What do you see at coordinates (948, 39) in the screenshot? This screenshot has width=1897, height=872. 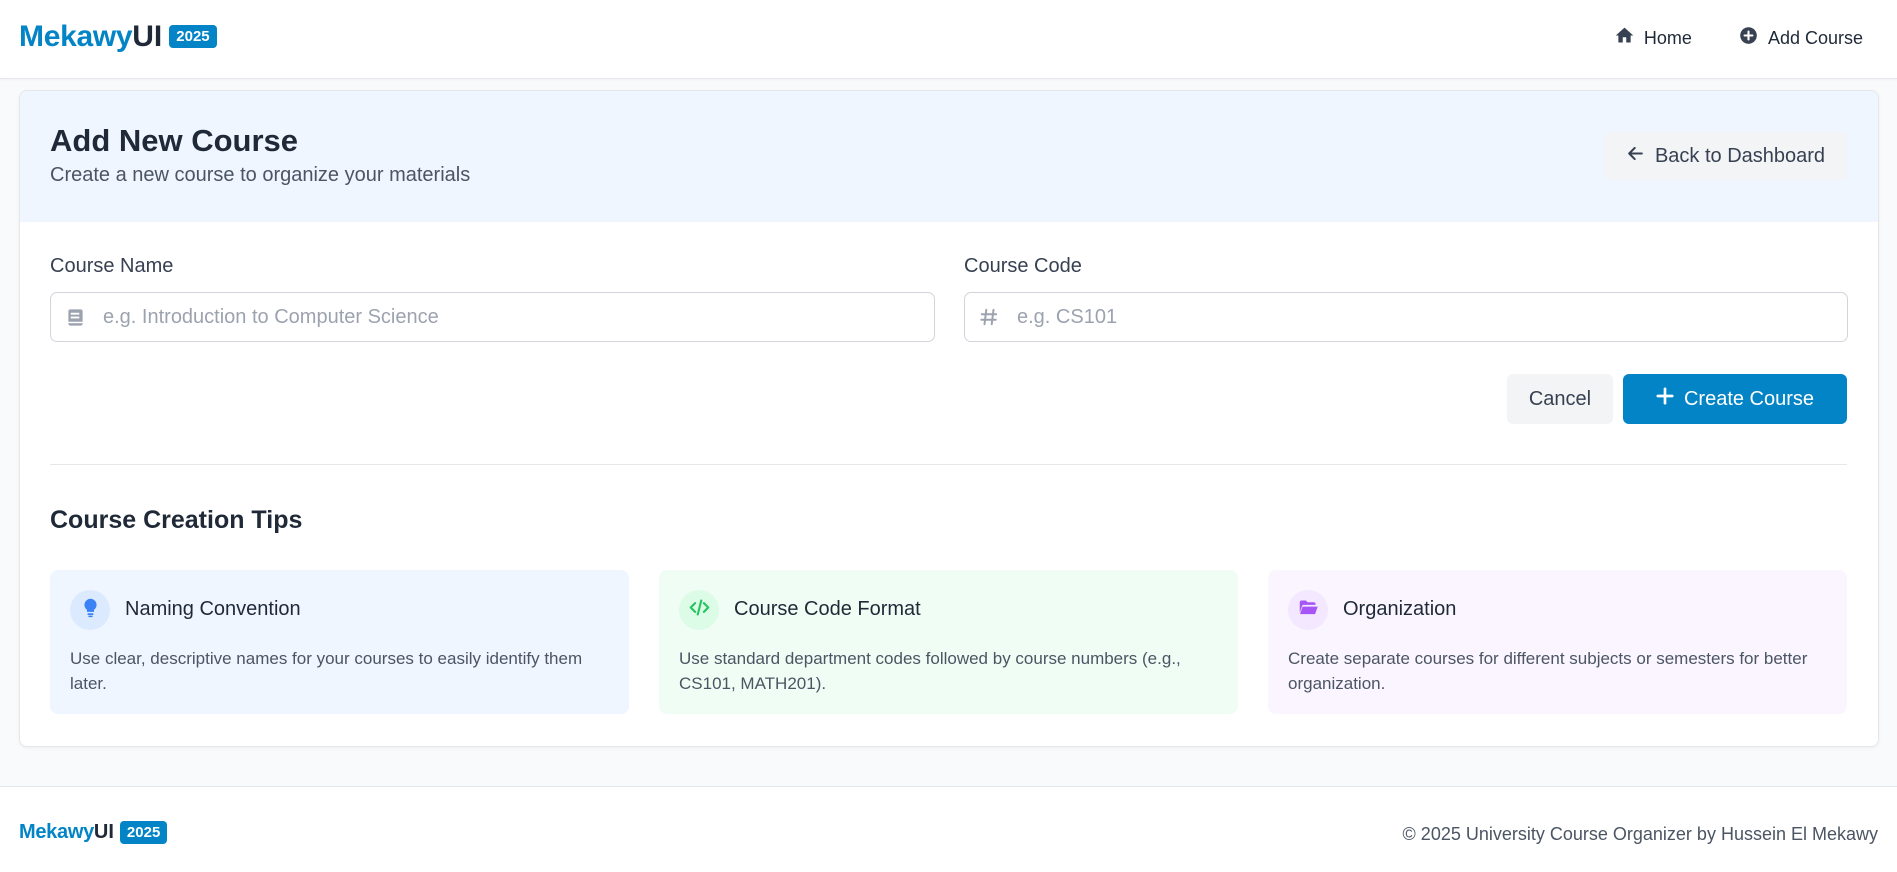 I see `top-navbar: Mekawy UI 2025 Home Add Course` at bounding box center [948, 39].